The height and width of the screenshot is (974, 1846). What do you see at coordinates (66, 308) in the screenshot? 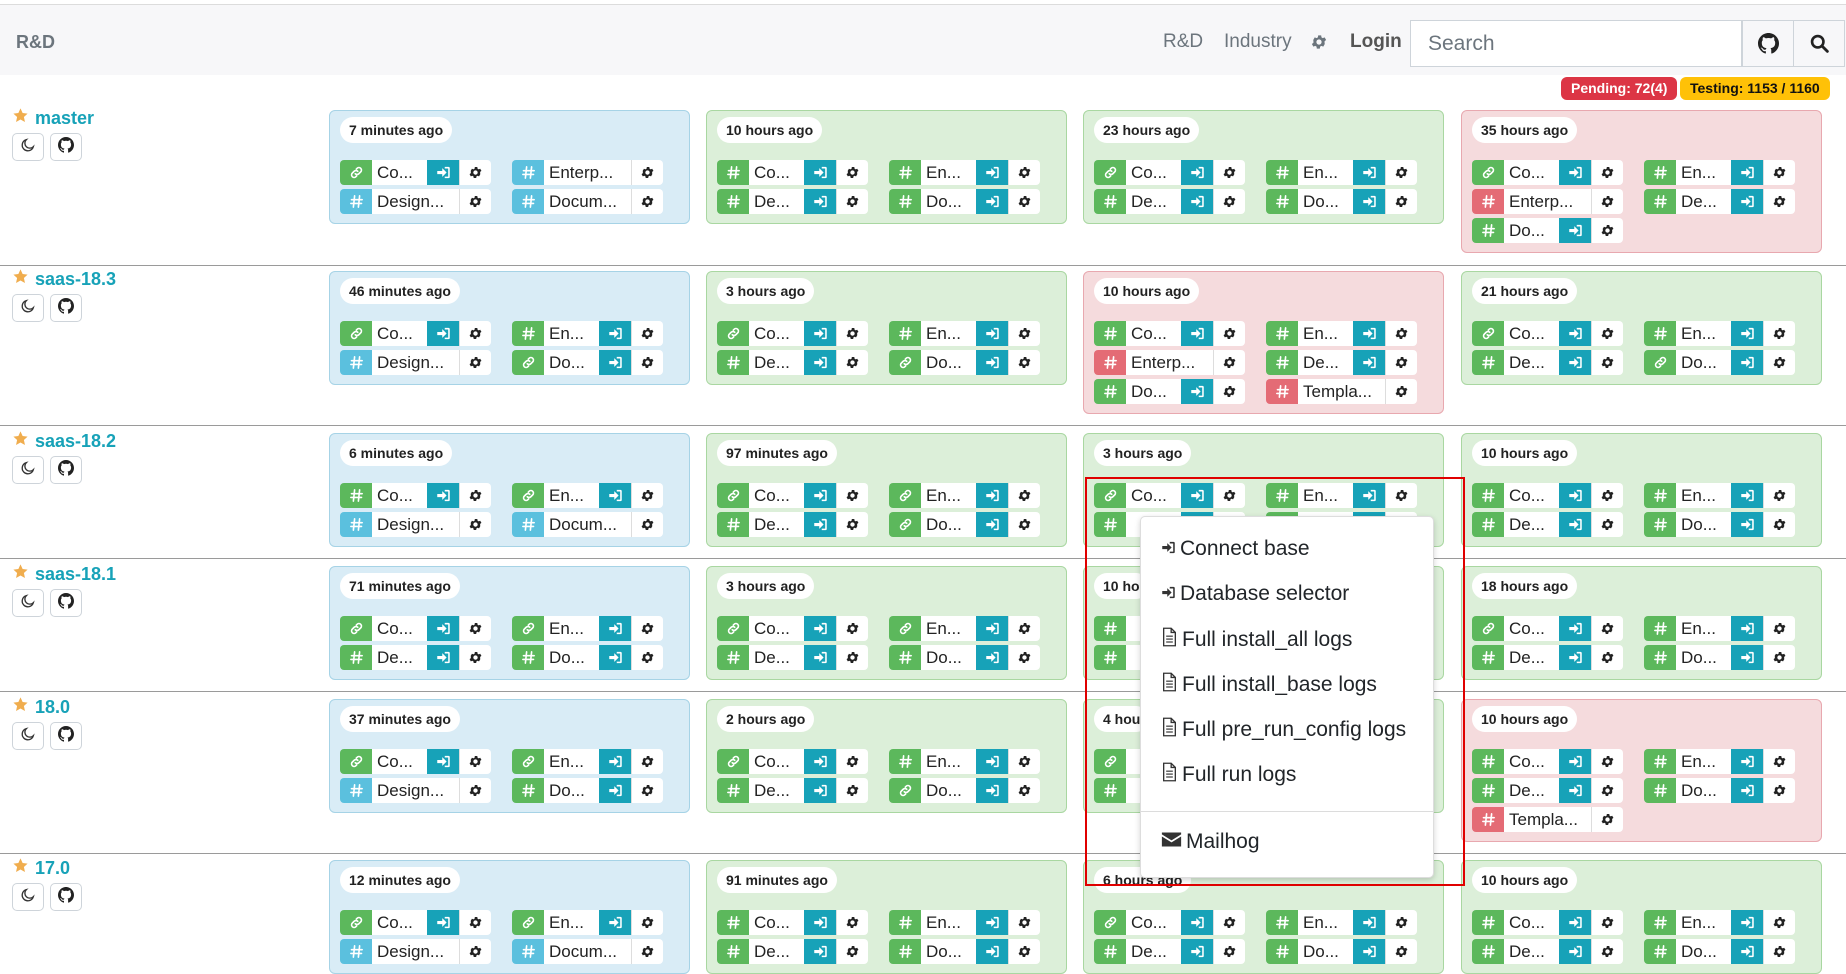
I see `bundle-github-button` at bounding box center [66, 308].